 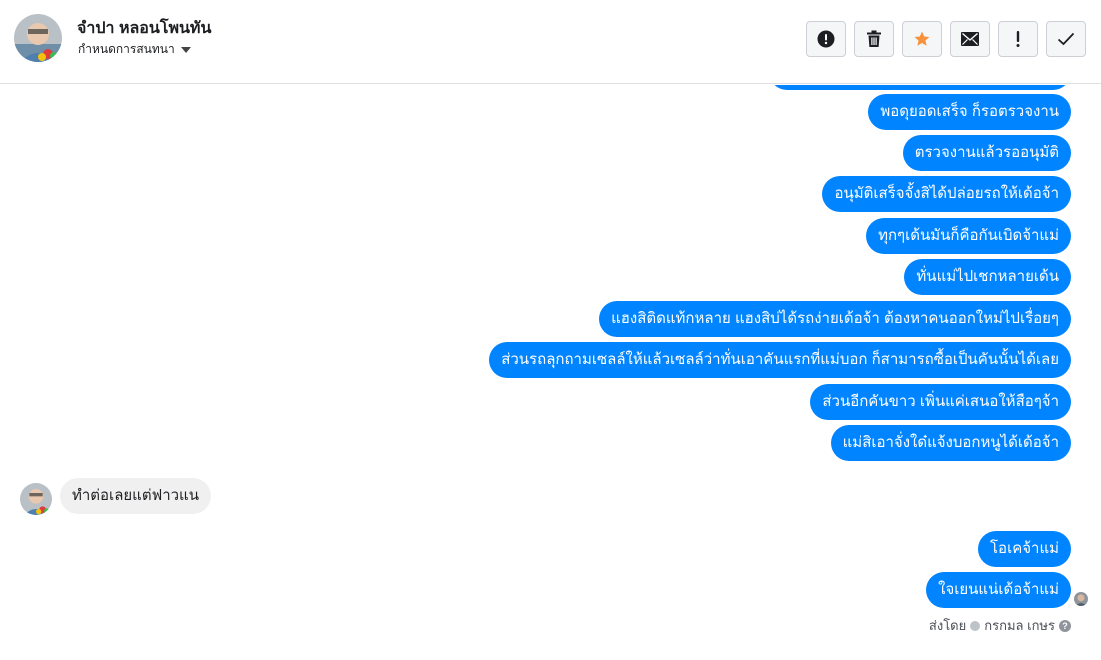 I want to click on contact-name: จำปา หลอนโพนทัน, so click(x=144, y=28).